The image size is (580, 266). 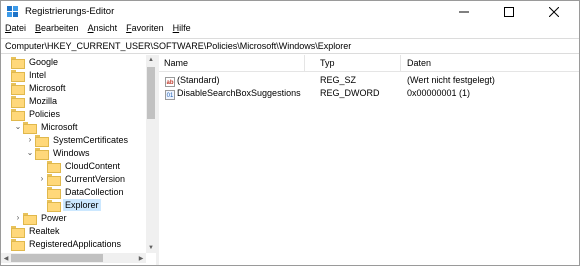 I want to click on menu-hilfe: Hilfe, so click(x=182, y=30).